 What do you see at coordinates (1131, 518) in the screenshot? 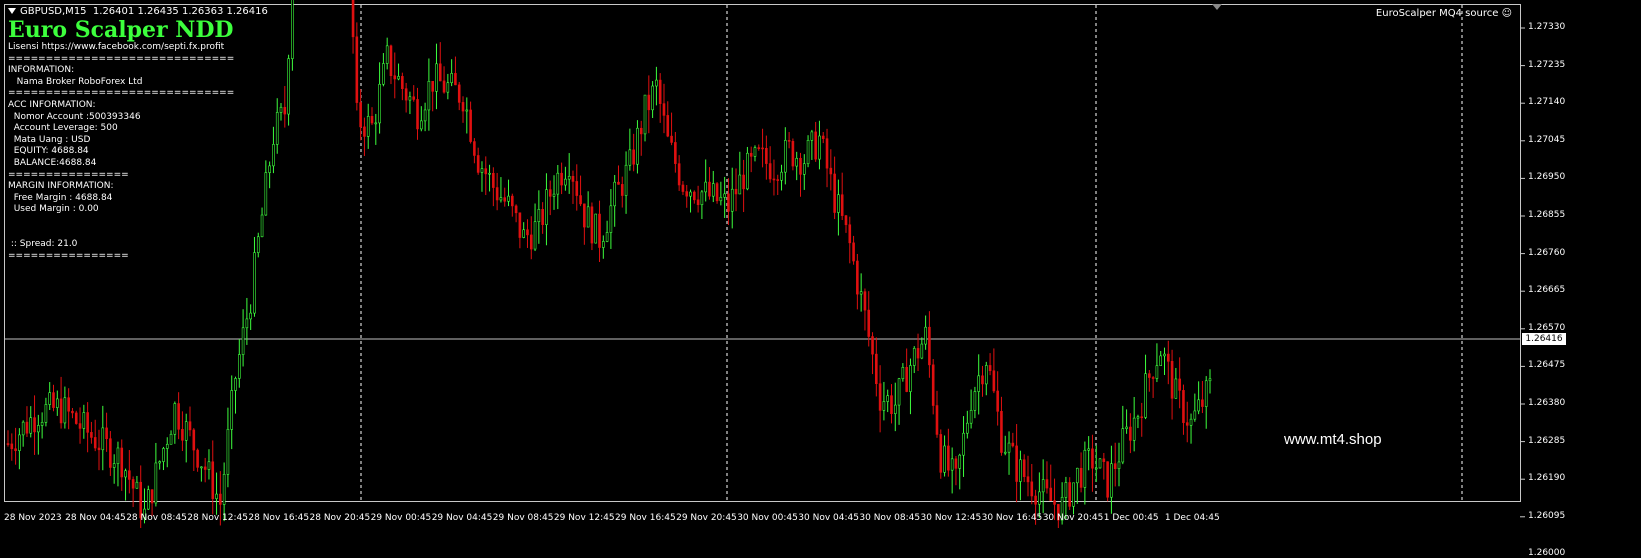
I see `time-axis-label: 1 Dec 00:45` at bounding box center [1131, 518].